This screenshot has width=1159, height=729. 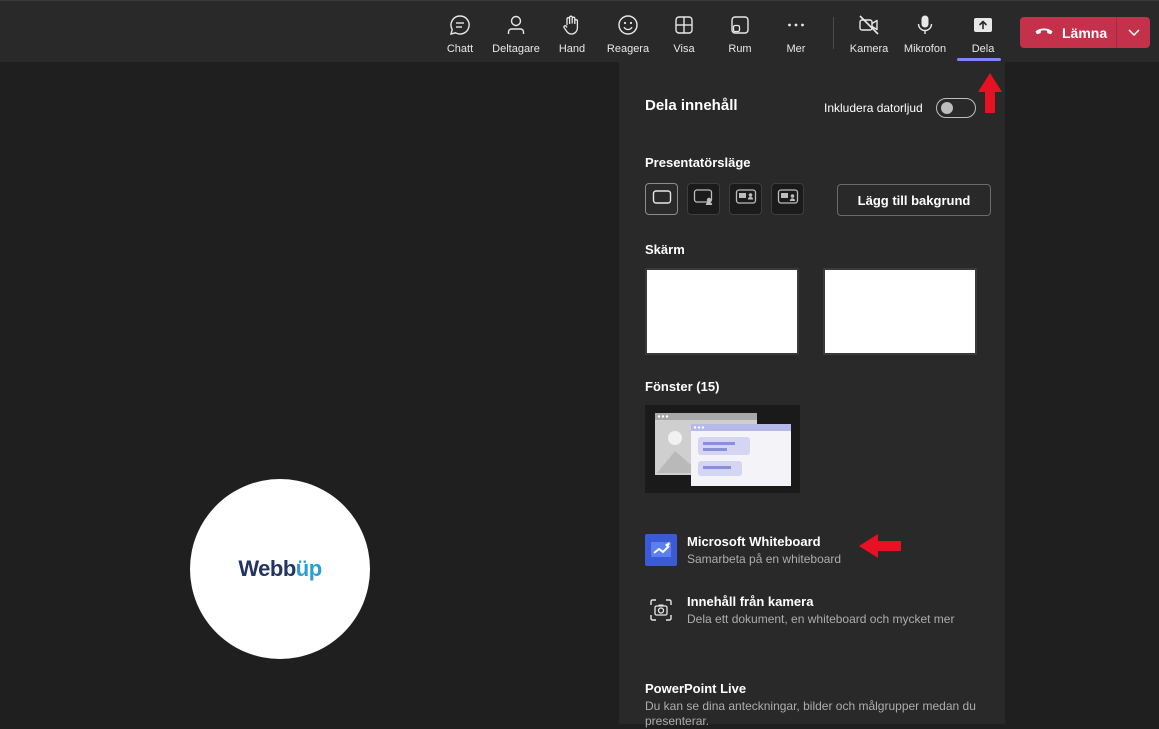 What do you see at coordinates (661, 610) in the screenshot?
I see `camera-capture-icon` at bounding box center [661, 610].